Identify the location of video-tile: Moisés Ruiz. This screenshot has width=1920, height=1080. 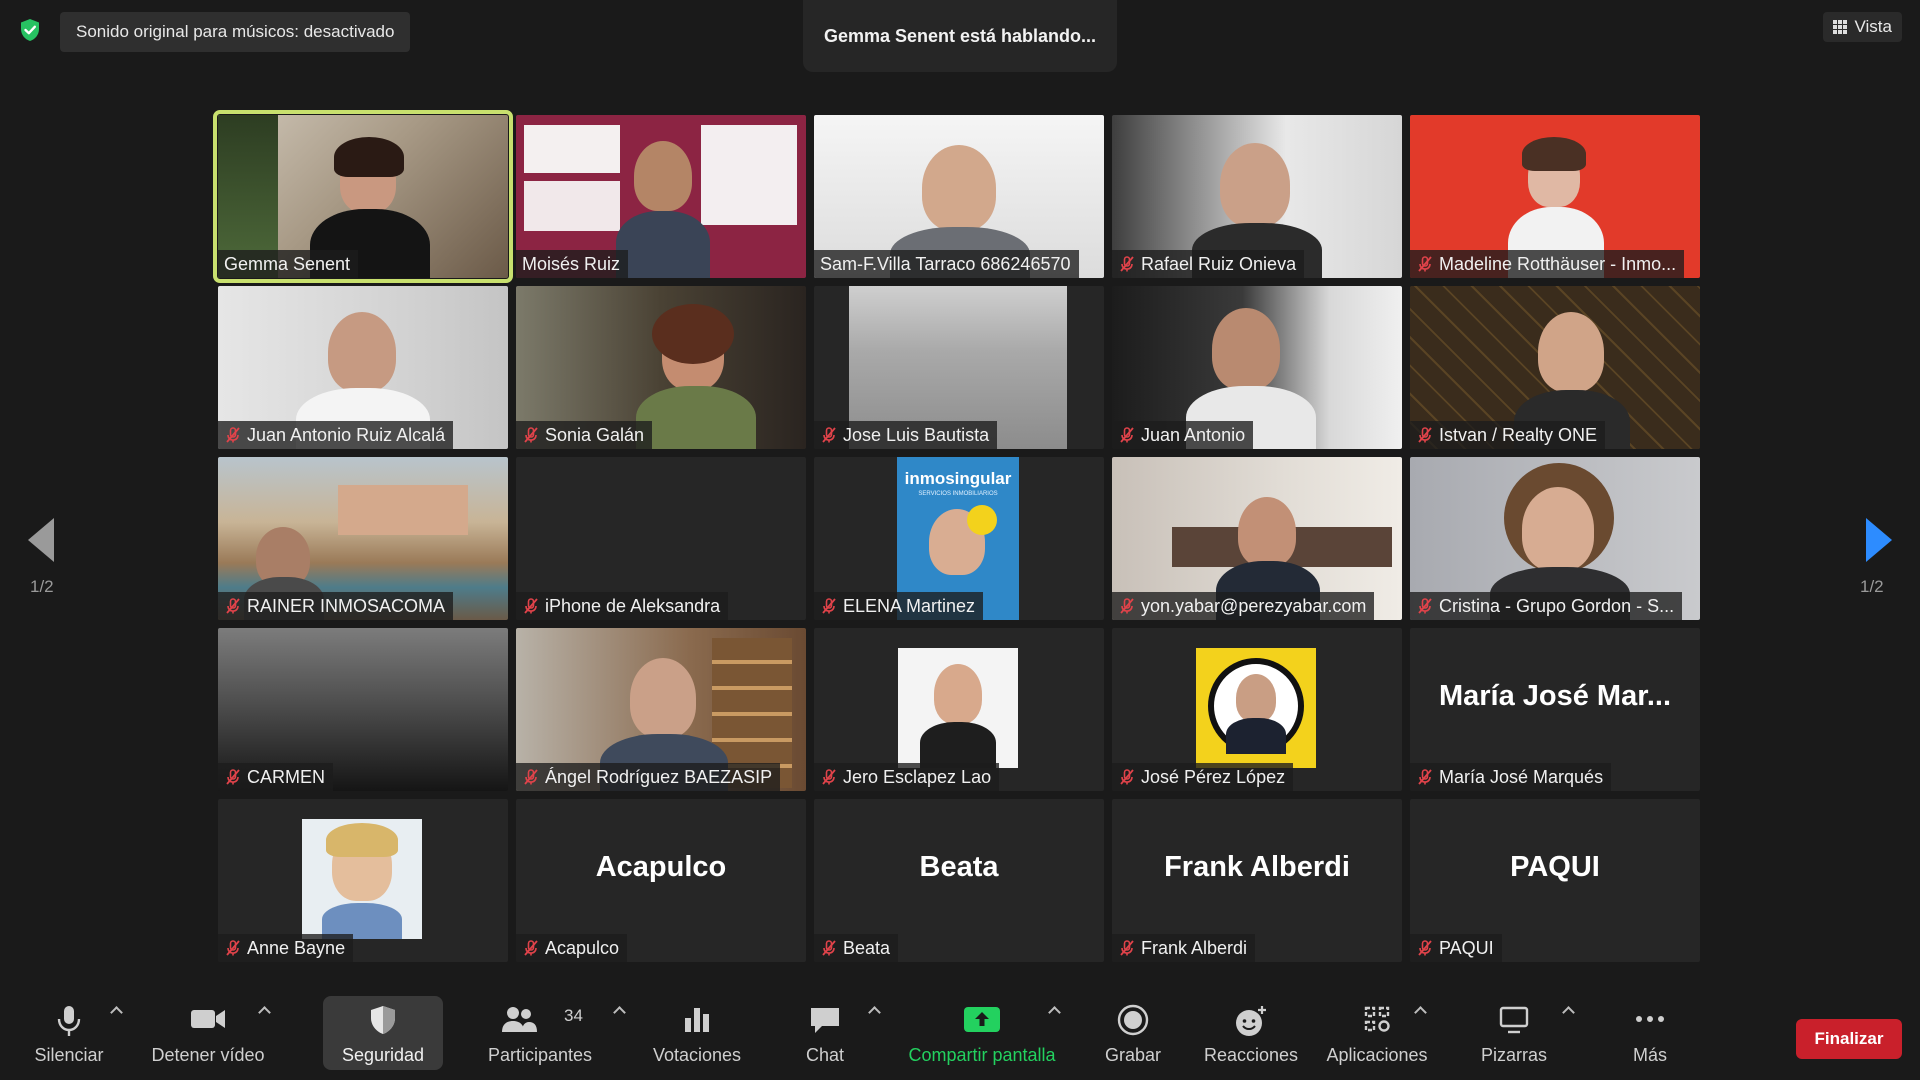
(661, 196).